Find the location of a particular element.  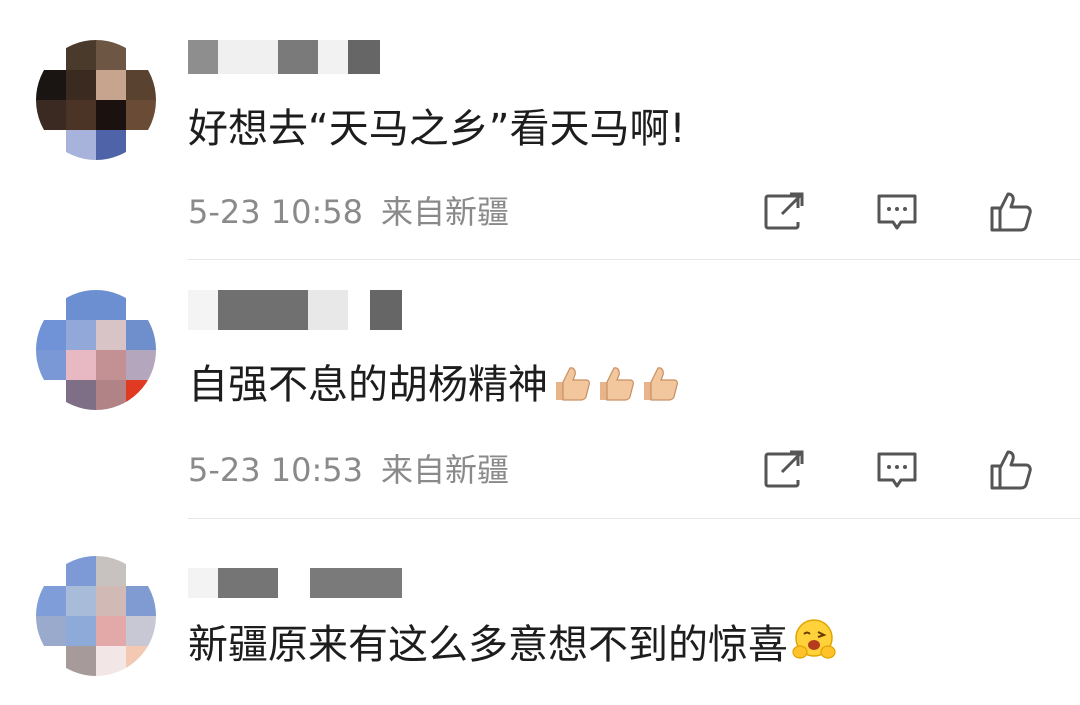

comment-meta: 5-23 10:53 来自新疆 is located at coordinates (348, 470).